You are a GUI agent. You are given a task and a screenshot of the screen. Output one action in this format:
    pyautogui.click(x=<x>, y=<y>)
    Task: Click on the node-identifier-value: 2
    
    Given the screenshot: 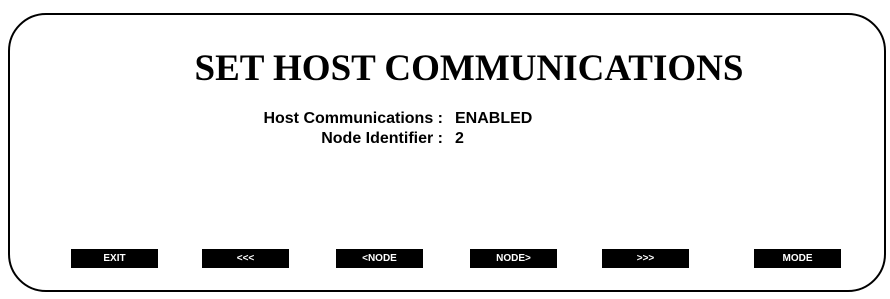 What is the action you would take?
    pyautogui.click(x=459, y=139)
    